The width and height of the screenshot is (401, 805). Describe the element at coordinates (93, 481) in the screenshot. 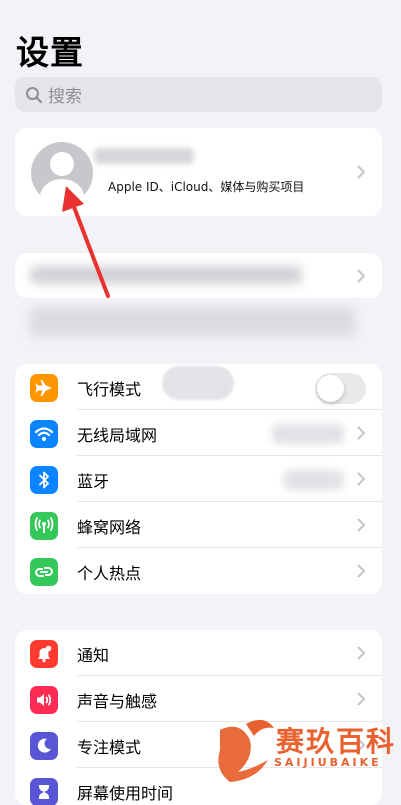

I see `row-label: 蓝牙` at that location.